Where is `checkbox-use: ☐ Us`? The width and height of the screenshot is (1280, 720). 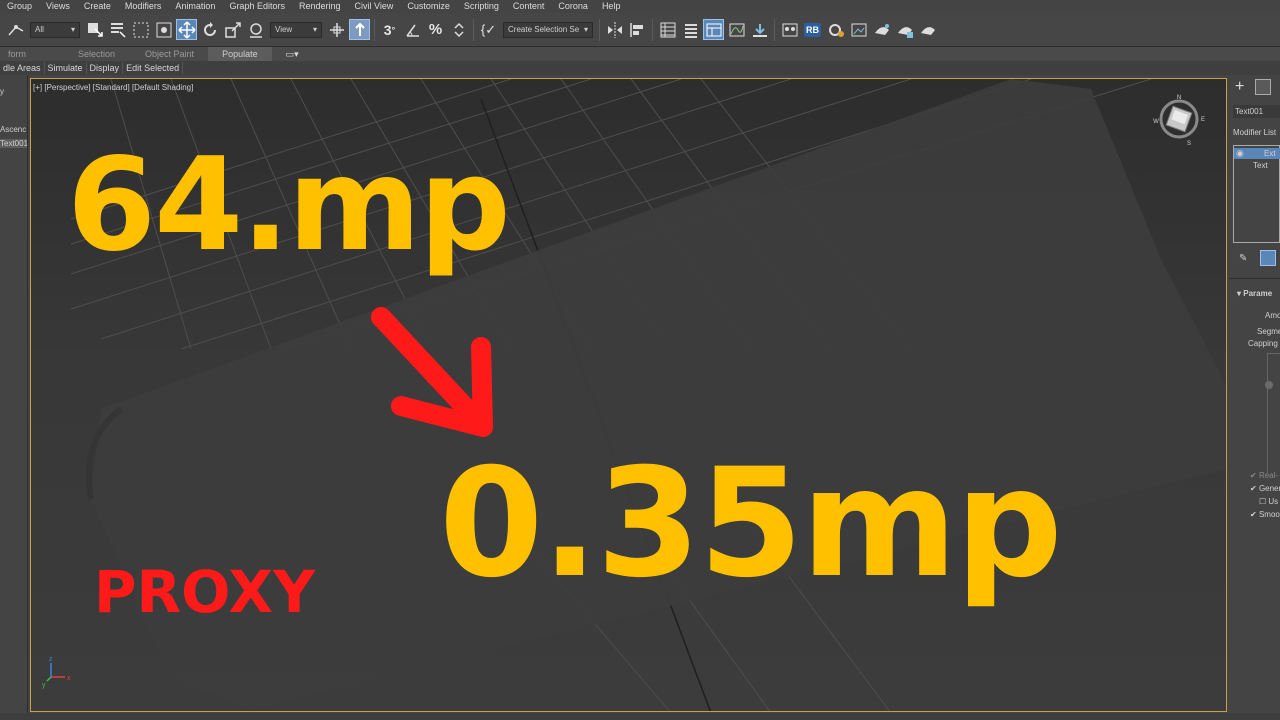
checkbox-use: ☐ Us is located at coordinates (1268, 501).